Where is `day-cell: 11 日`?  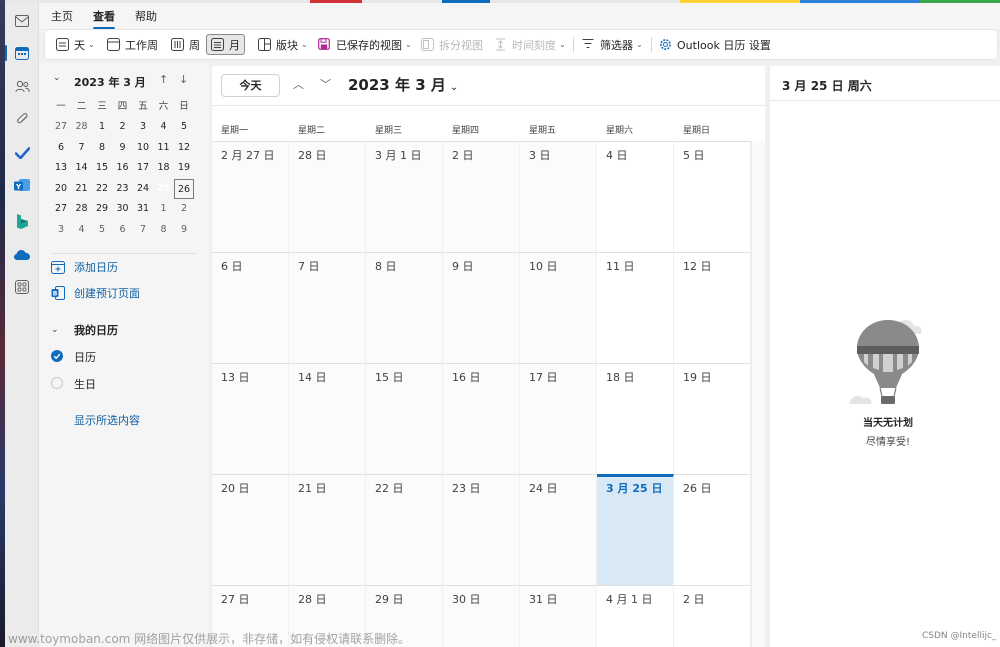 day-cell: 11 日 is located at coordinates (635, 307).